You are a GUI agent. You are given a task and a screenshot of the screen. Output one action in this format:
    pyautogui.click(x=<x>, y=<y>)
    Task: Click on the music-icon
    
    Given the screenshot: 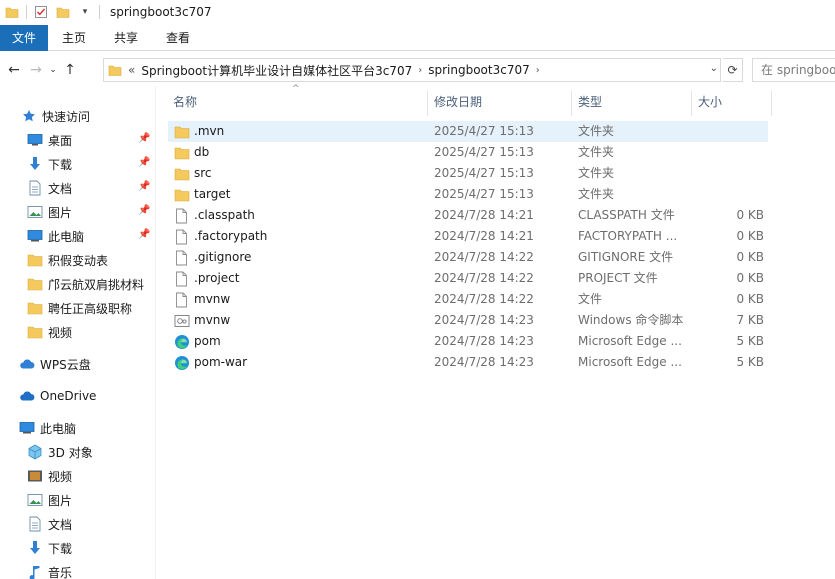 What is the action you would take?
    pyautogui.click(x=35, y=571)
    